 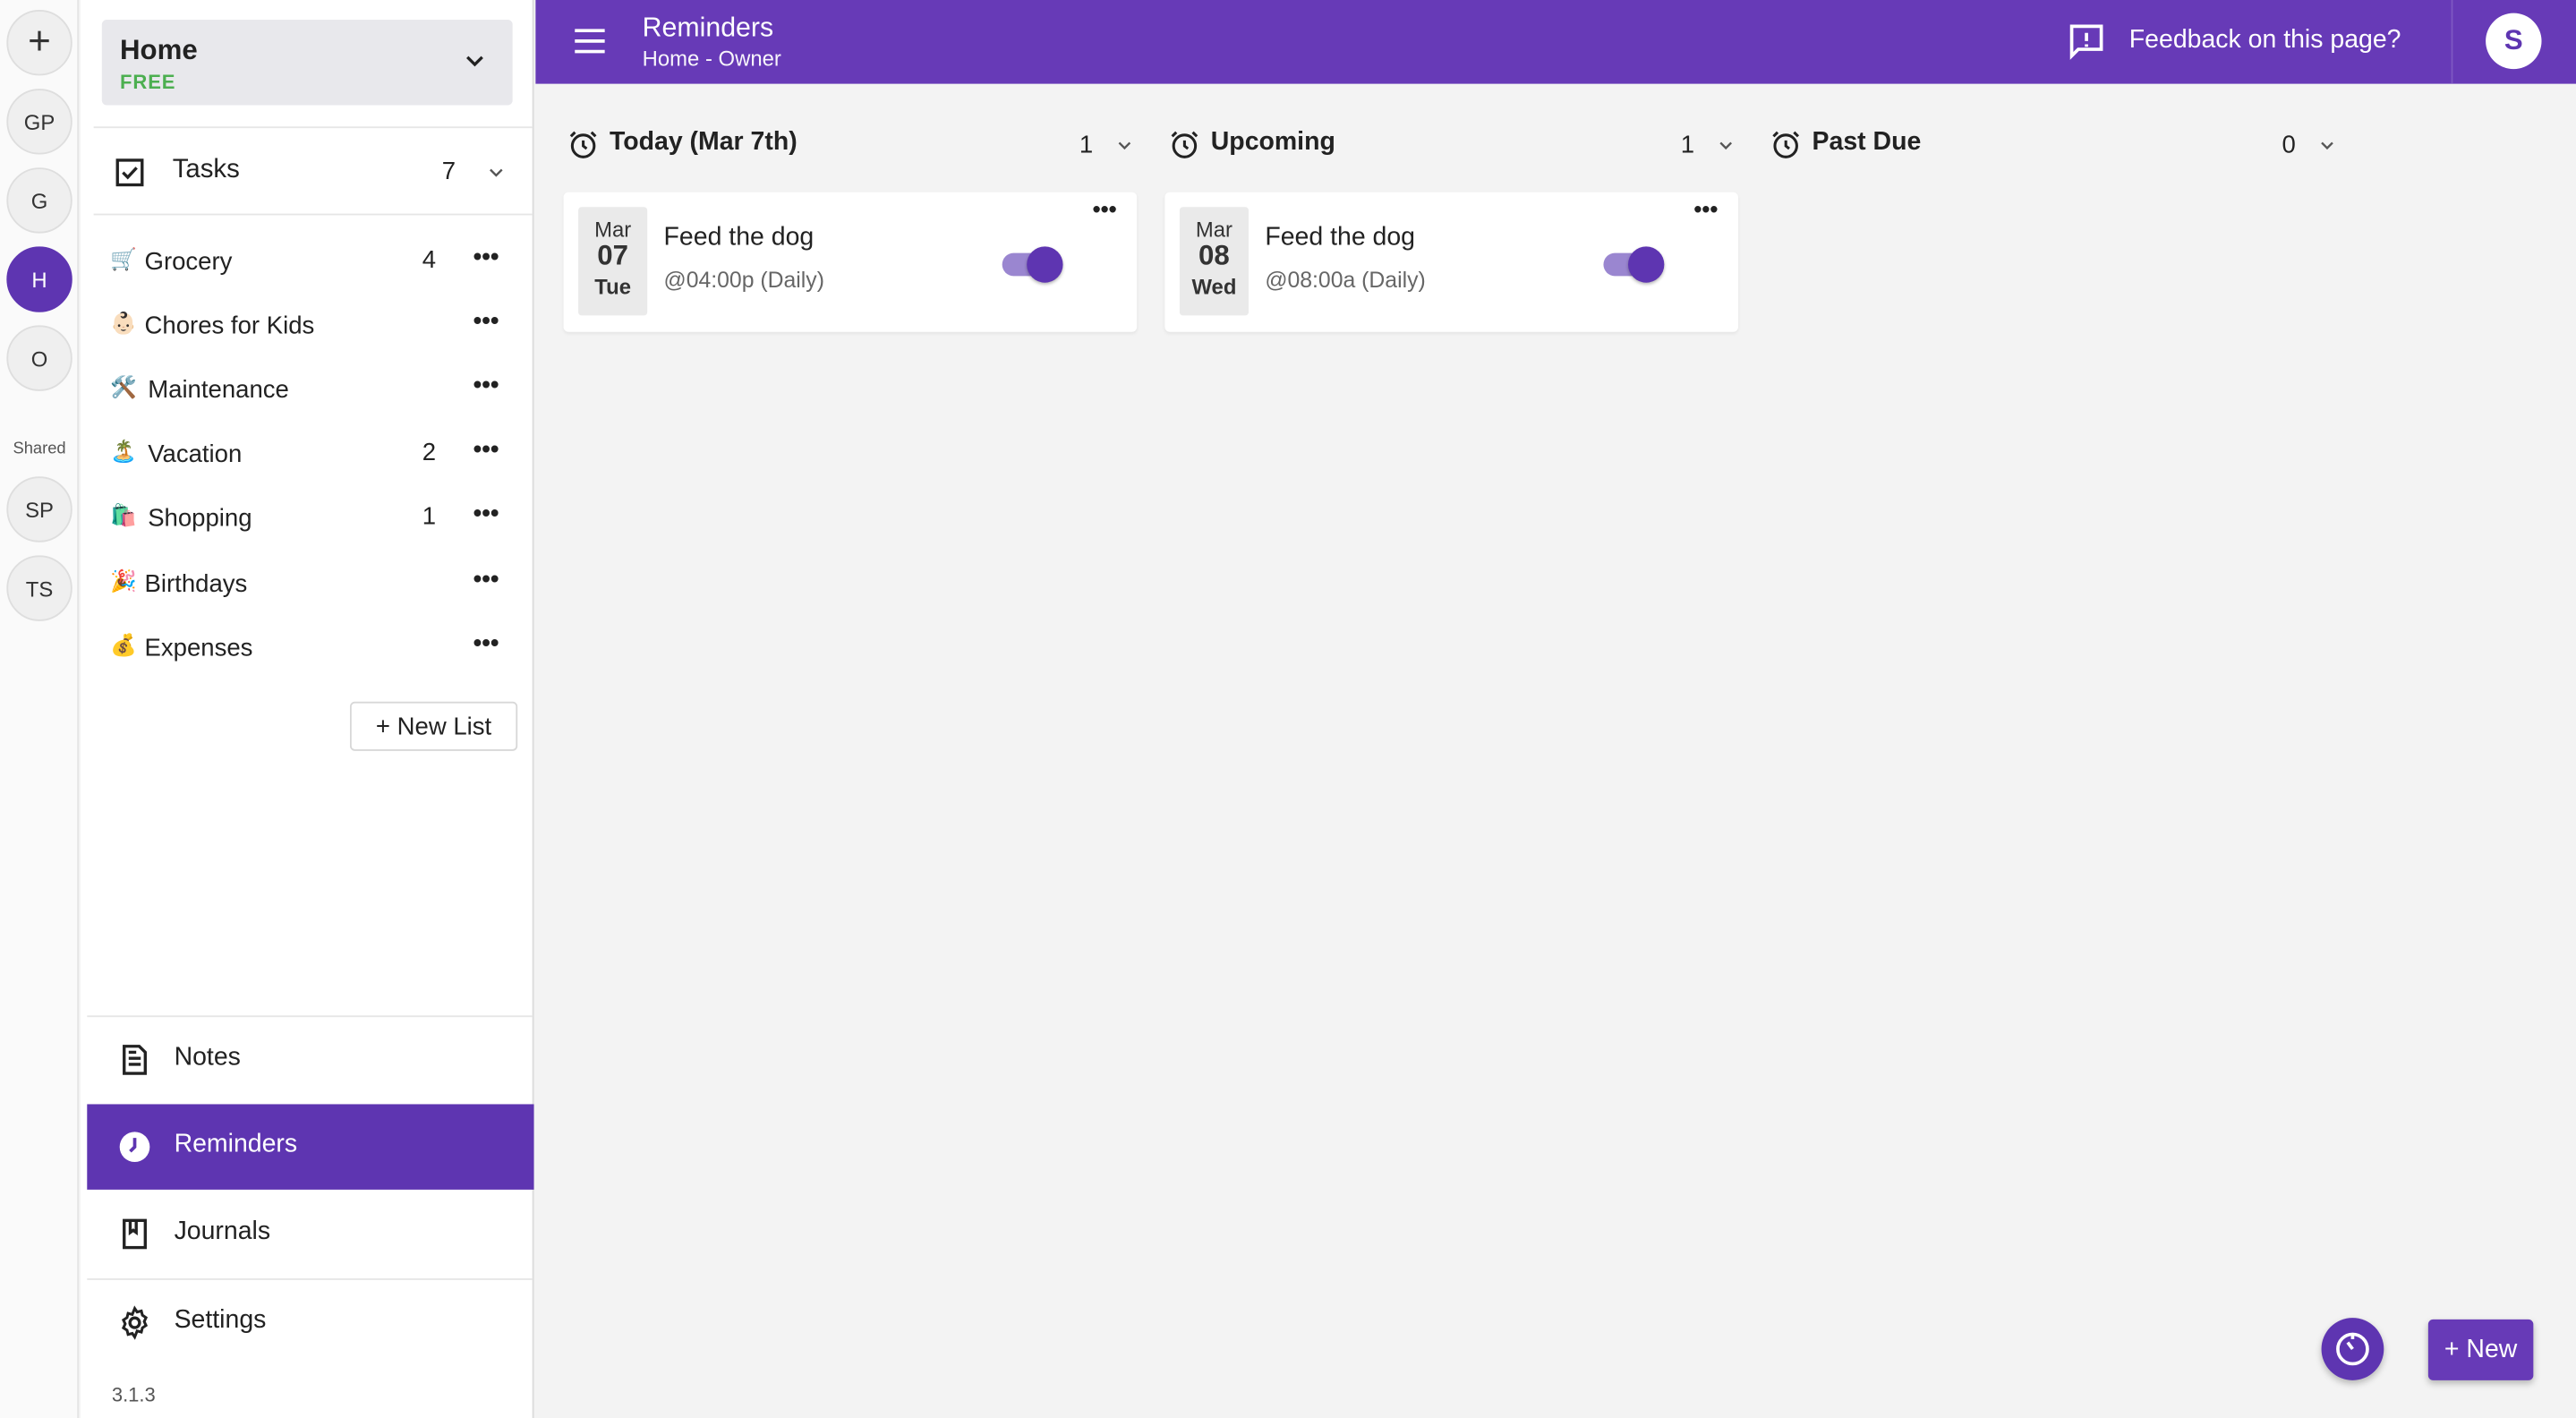 What do you see at coordinates (39, 450) in the screenshot?
I see `shared-label: Shared` at bounding box center [39, 450].